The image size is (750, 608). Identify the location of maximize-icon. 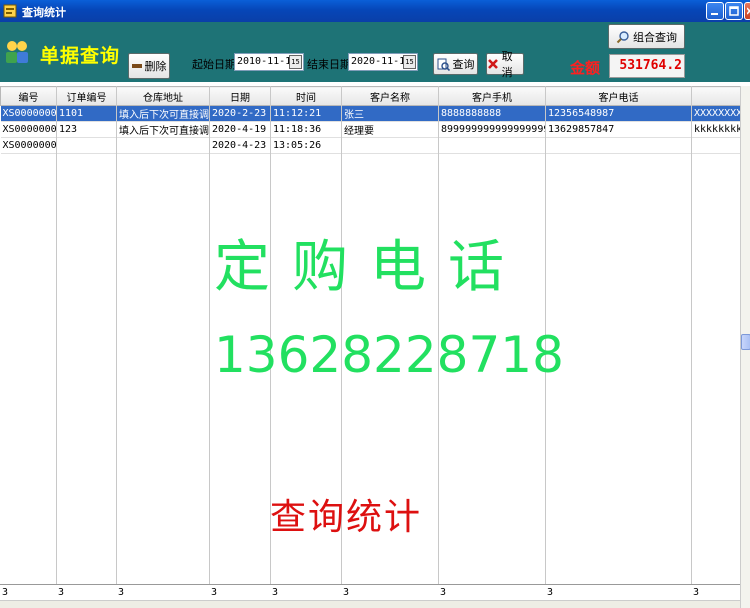
(734, 11).